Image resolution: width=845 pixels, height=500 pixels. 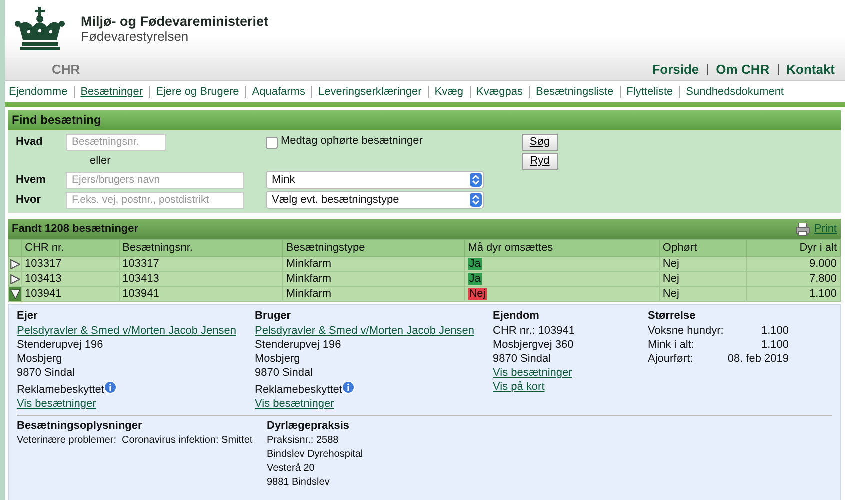 What do you see at coordinates (793, 248) in the screenshot?
I see `column-header: Dyr i alt` at bounding box center [793, 248].